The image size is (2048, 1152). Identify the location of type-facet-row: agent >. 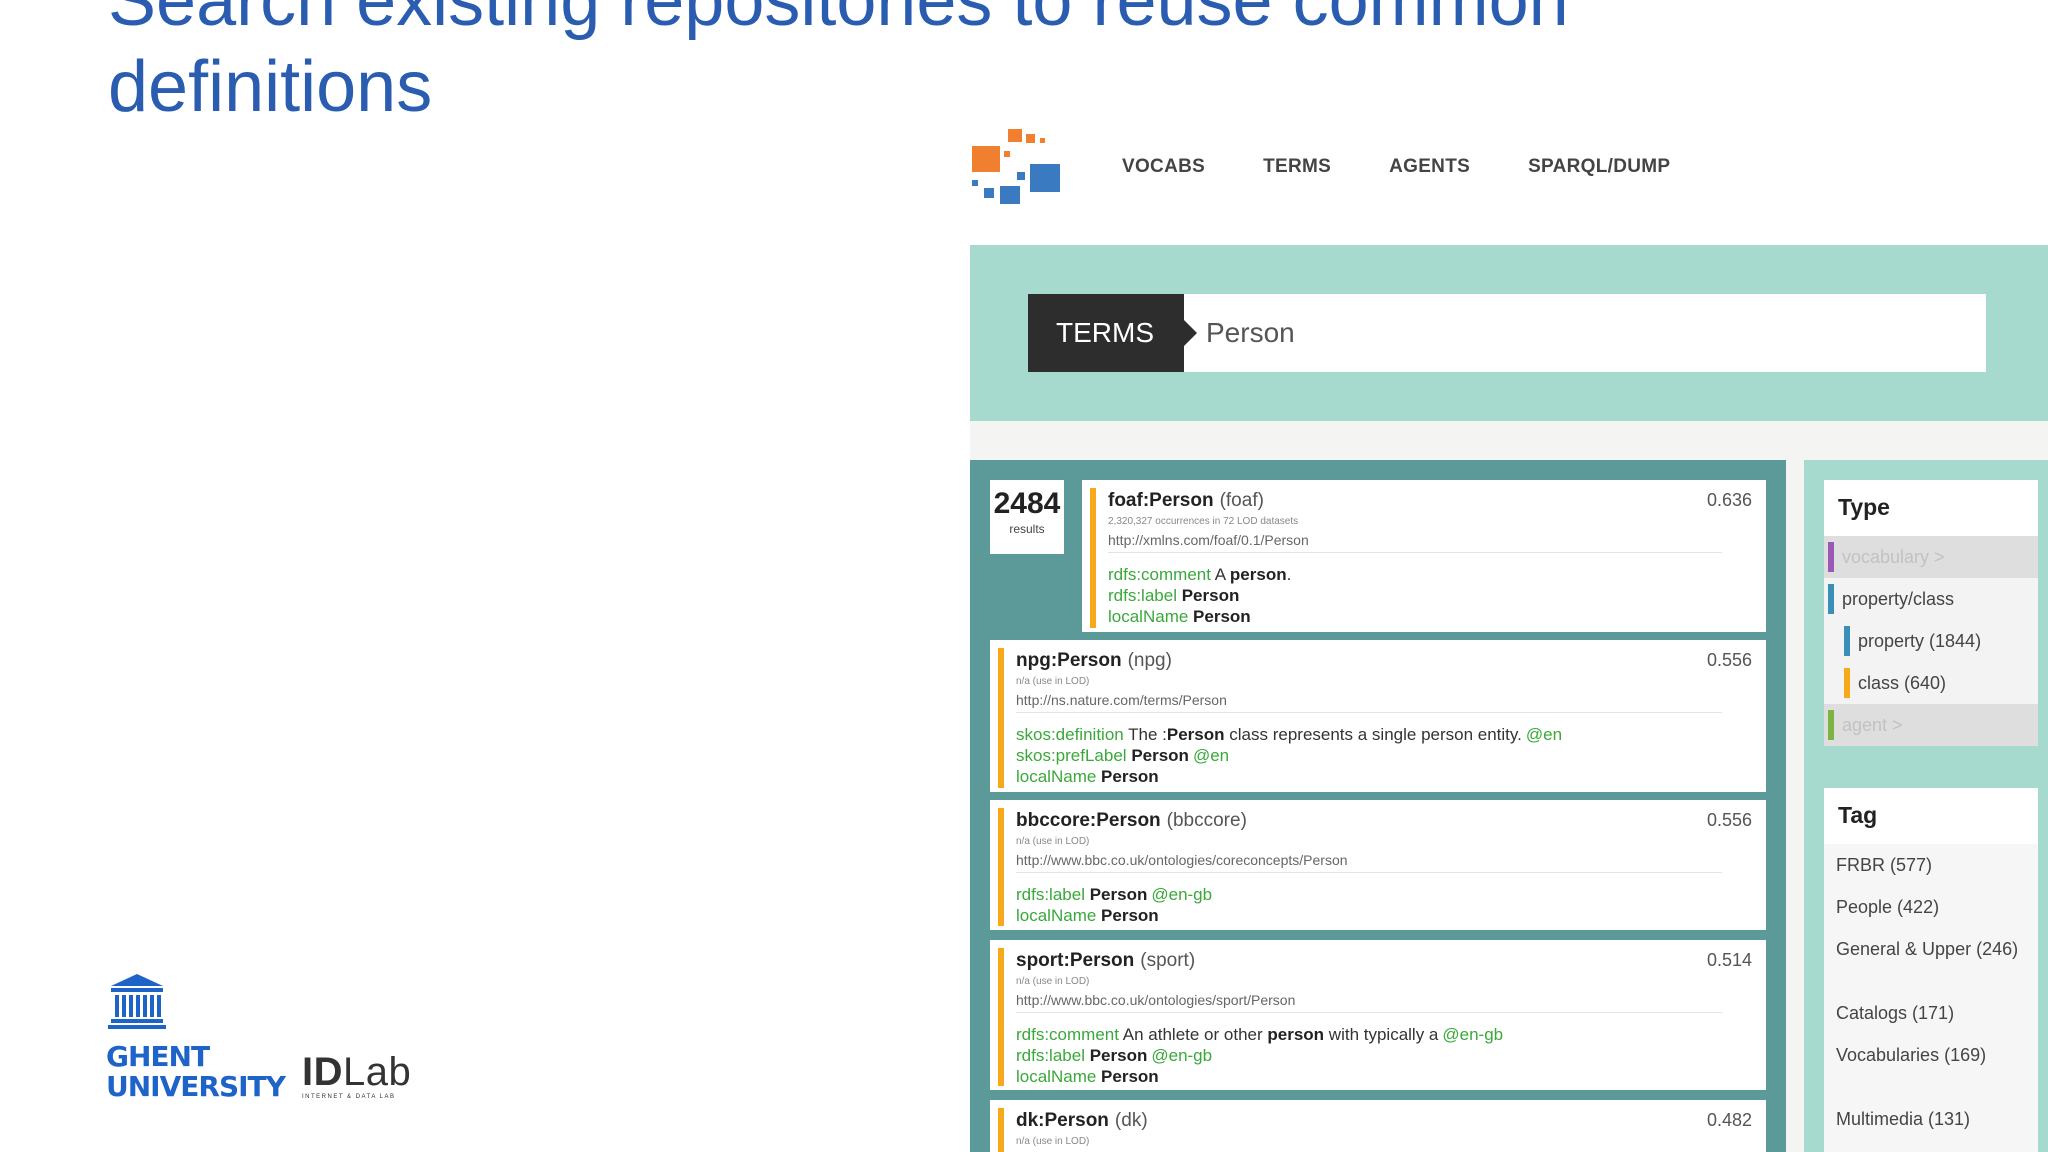
(1931, 725).